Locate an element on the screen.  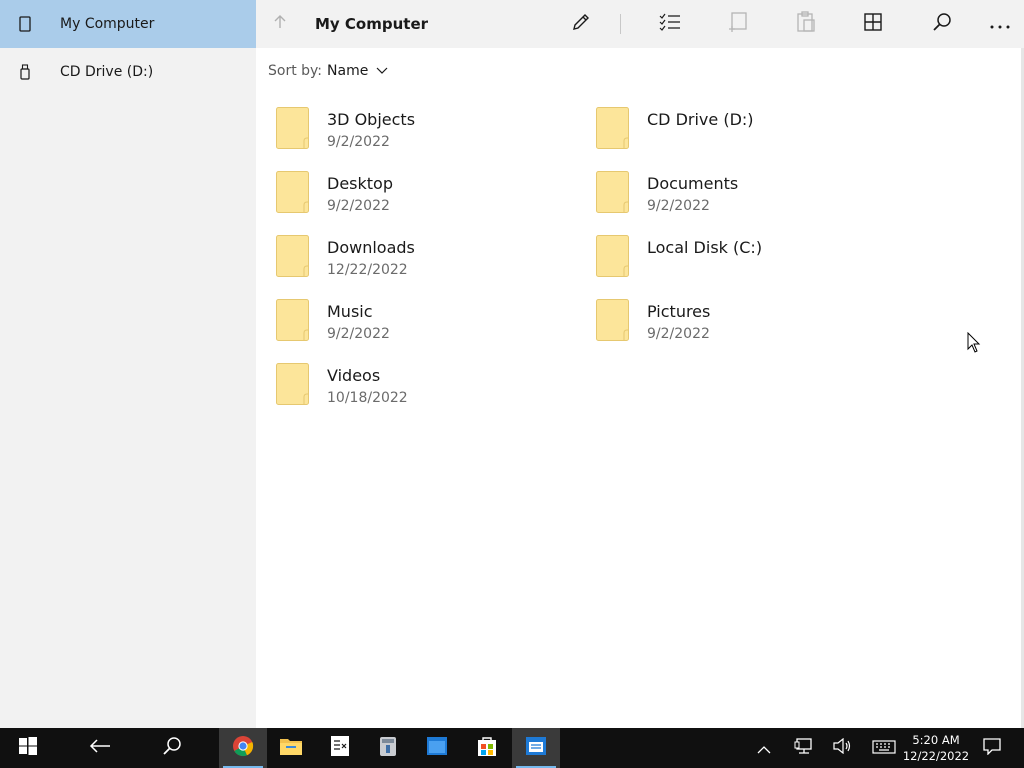
folder-name: CD Drive (D:) is located at coordinates (700, 119).